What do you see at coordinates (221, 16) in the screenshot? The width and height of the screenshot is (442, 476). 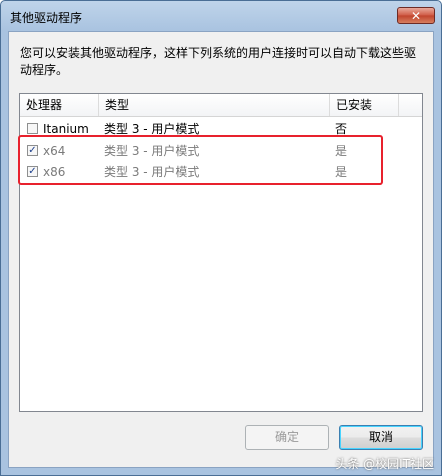 I see `title-bar: 其他驱动程序 ✕` at bounding box center [221, 16].